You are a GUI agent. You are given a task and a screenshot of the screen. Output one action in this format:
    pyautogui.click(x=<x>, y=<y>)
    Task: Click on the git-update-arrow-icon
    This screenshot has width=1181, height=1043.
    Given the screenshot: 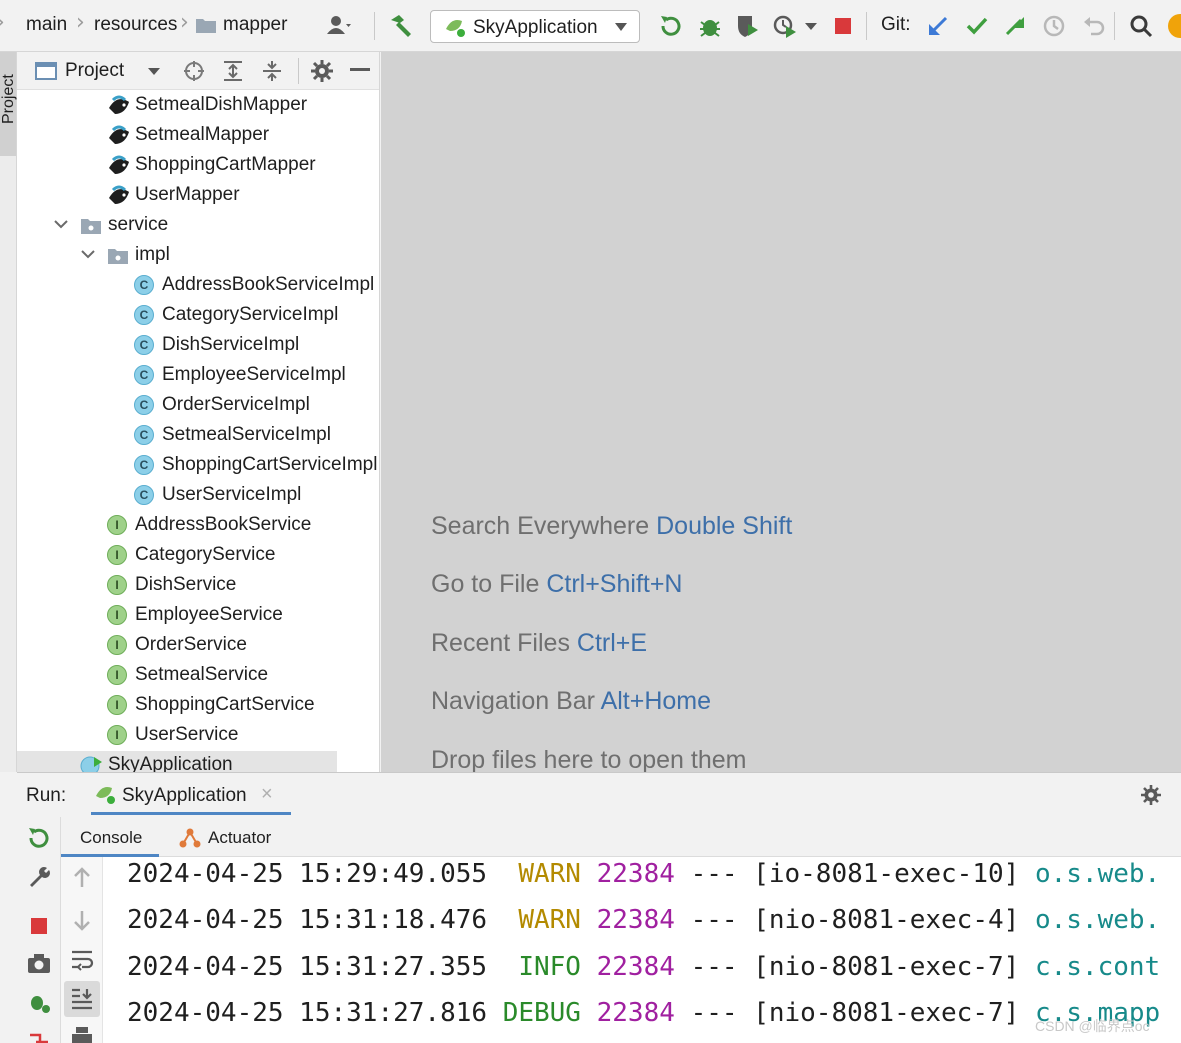 What is the action you would take?
    pyautogui.click(x=938, y=26)
    